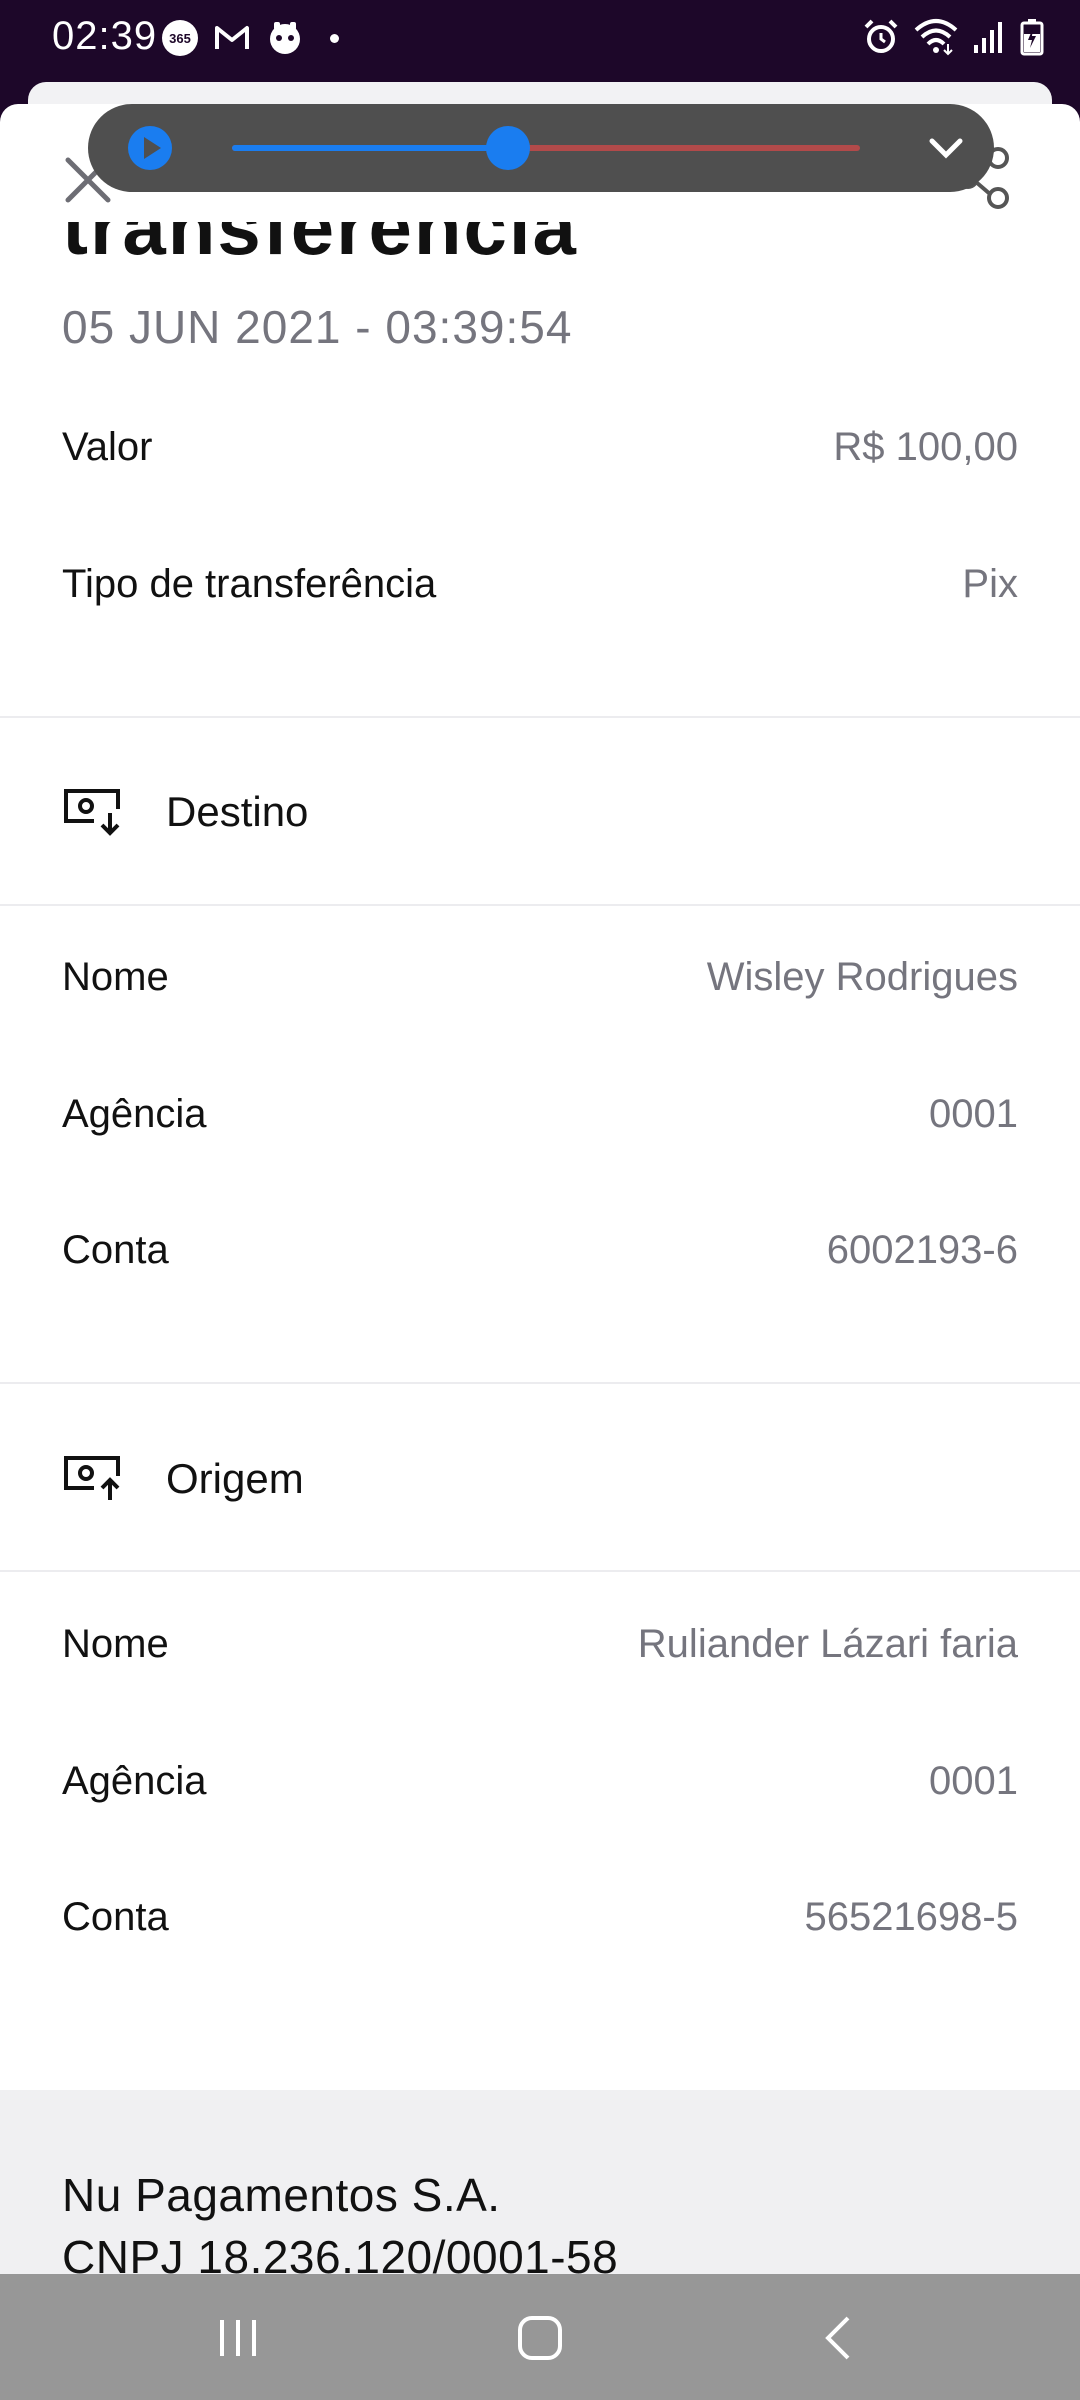 The width and height of the screenshot is (1080, 2400). I want to click on origem-agency-row: Agência 0001, so click(540, 1781).